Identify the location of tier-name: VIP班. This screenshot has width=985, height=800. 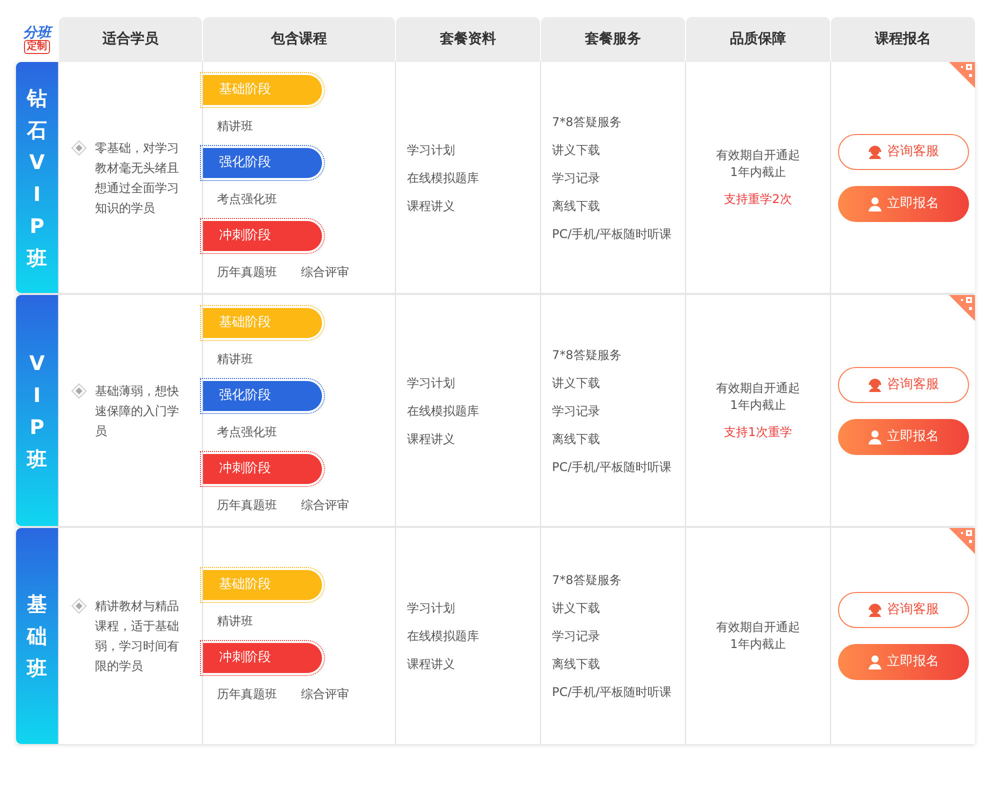
(37, 411).